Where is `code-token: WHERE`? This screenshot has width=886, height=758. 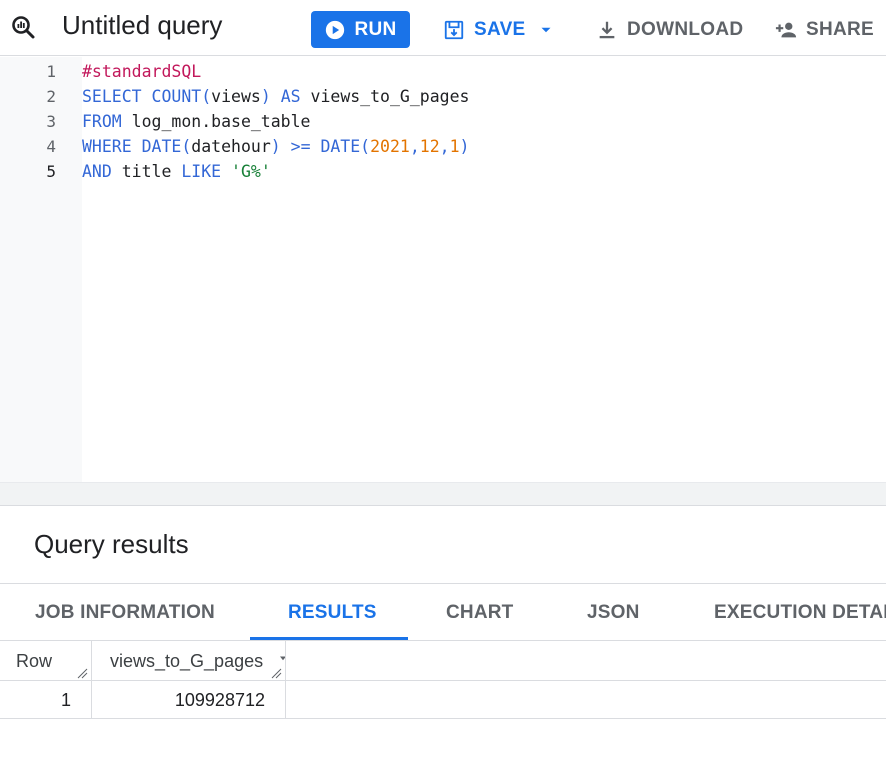 code-token: WHERE is located at coordinates (112, 146).